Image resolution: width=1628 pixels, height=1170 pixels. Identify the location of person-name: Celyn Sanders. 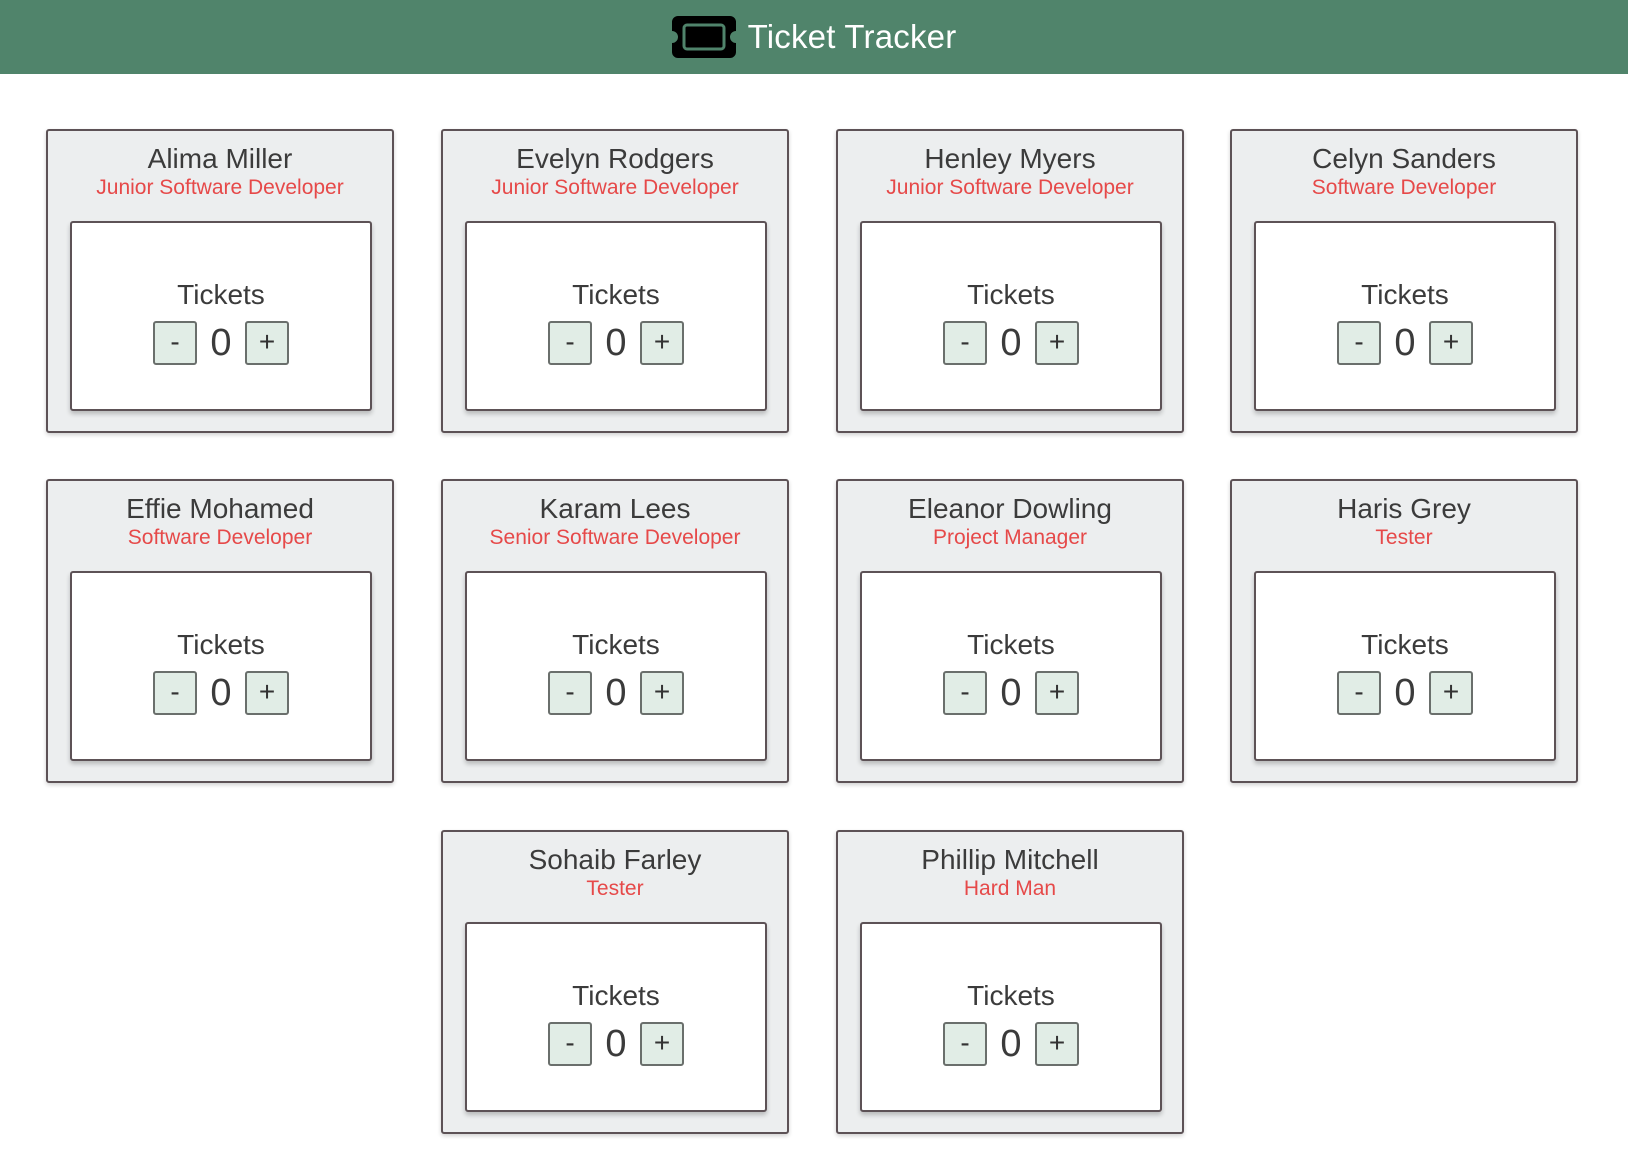
(1404, 158).